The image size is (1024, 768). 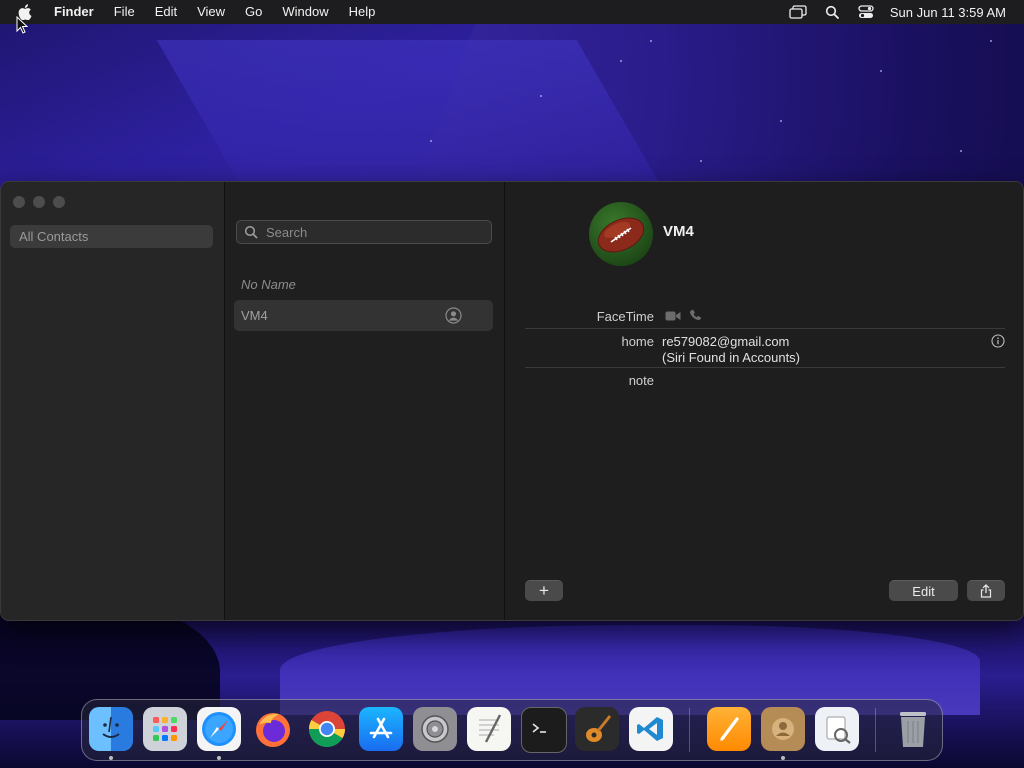 What do you see at coordinates (165, 729) in the screenshot?
I see `dock-launchpad-icon` at bounding box center [165, 729].